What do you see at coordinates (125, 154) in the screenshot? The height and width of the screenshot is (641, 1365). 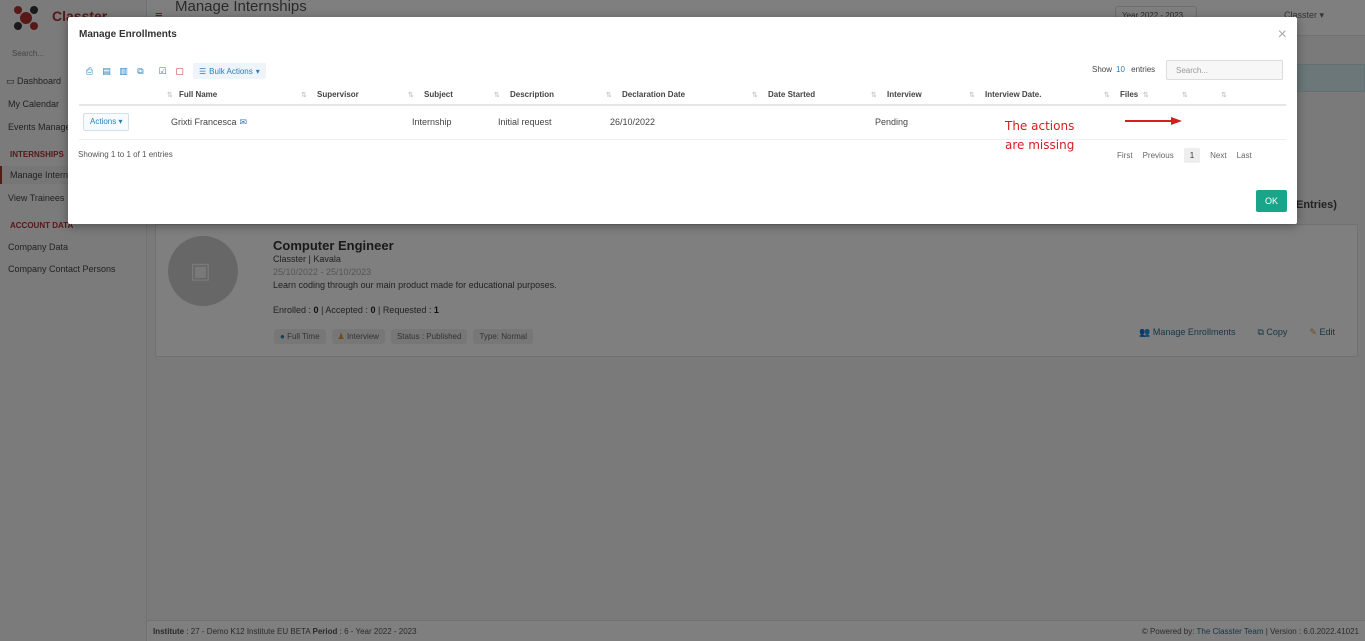 I see `table-info: Showing 1 to 1 of 1 entries` at bounding box center [125, 154].